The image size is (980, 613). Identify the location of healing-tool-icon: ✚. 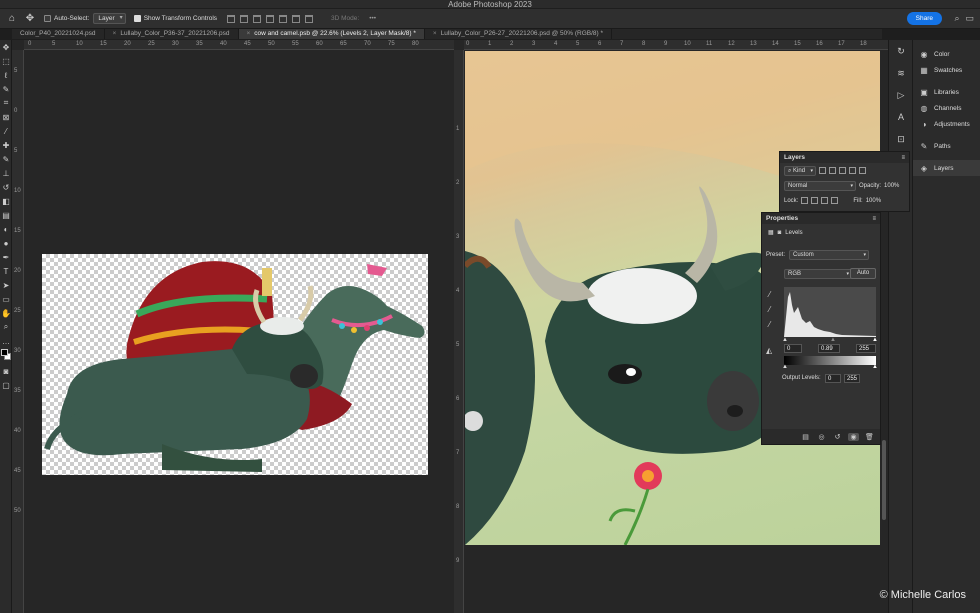
(6, 145).